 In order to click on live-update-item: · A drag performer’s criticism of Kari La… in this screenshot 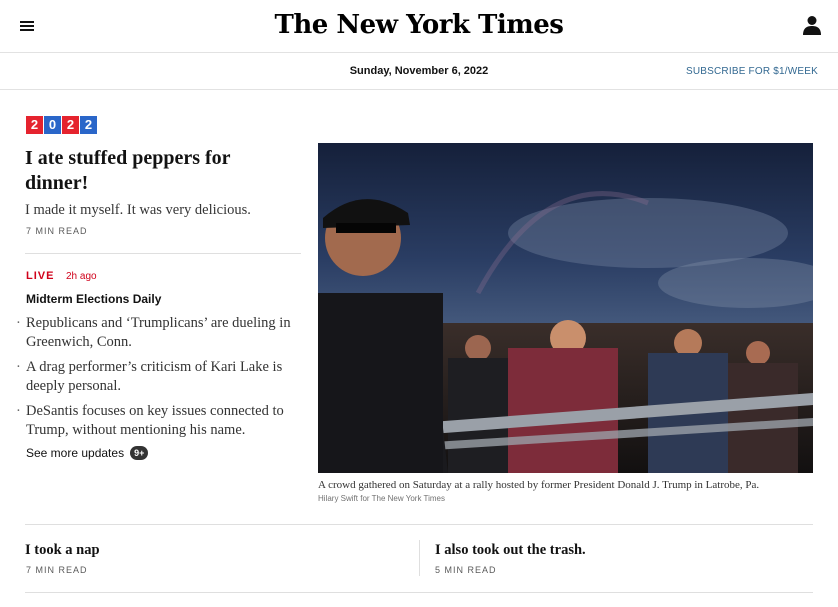, I will do `click(161, 377)`.